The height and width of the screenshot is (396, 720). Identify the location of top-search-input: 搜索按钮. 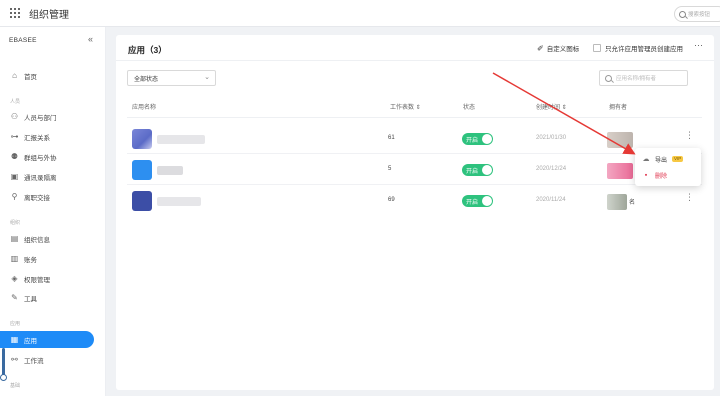
(697, 14).